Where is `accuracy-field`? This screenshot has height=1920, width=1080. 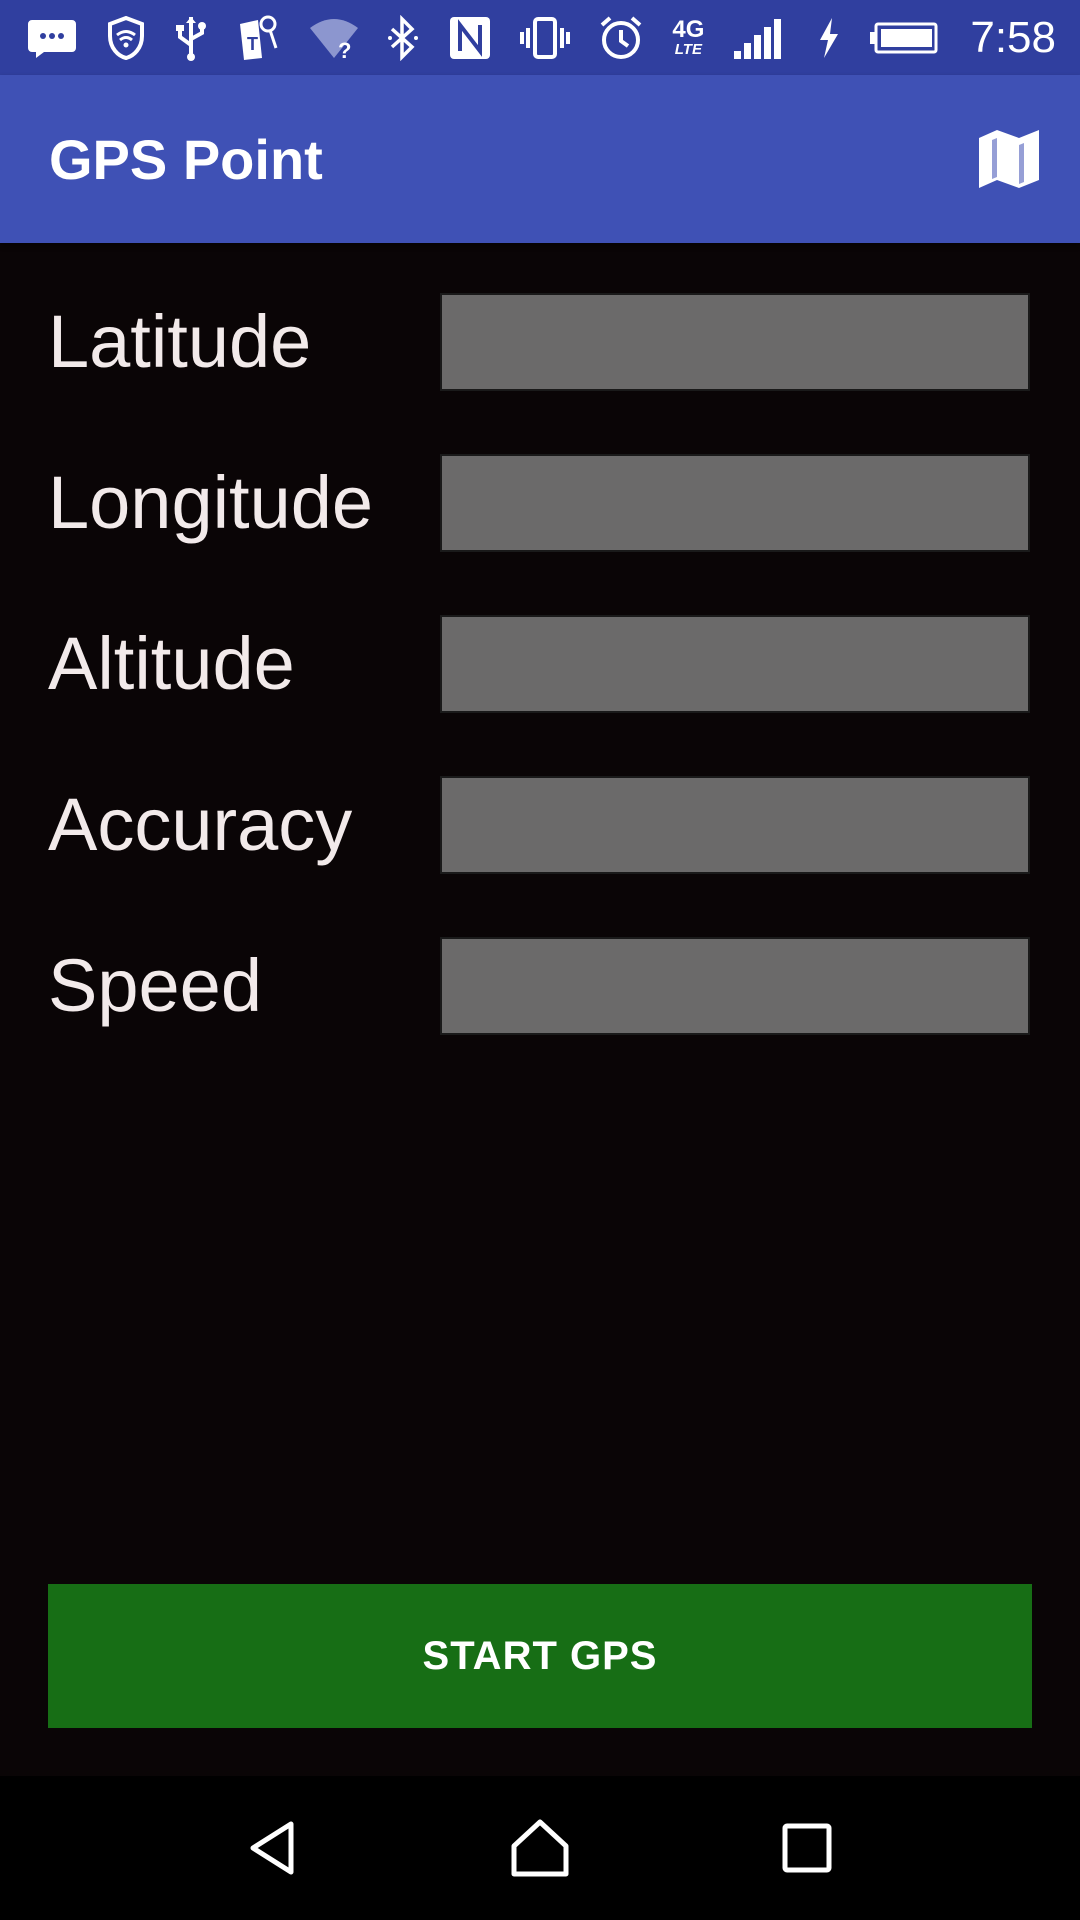
accuracy-field is located at coordinates (735, 825).